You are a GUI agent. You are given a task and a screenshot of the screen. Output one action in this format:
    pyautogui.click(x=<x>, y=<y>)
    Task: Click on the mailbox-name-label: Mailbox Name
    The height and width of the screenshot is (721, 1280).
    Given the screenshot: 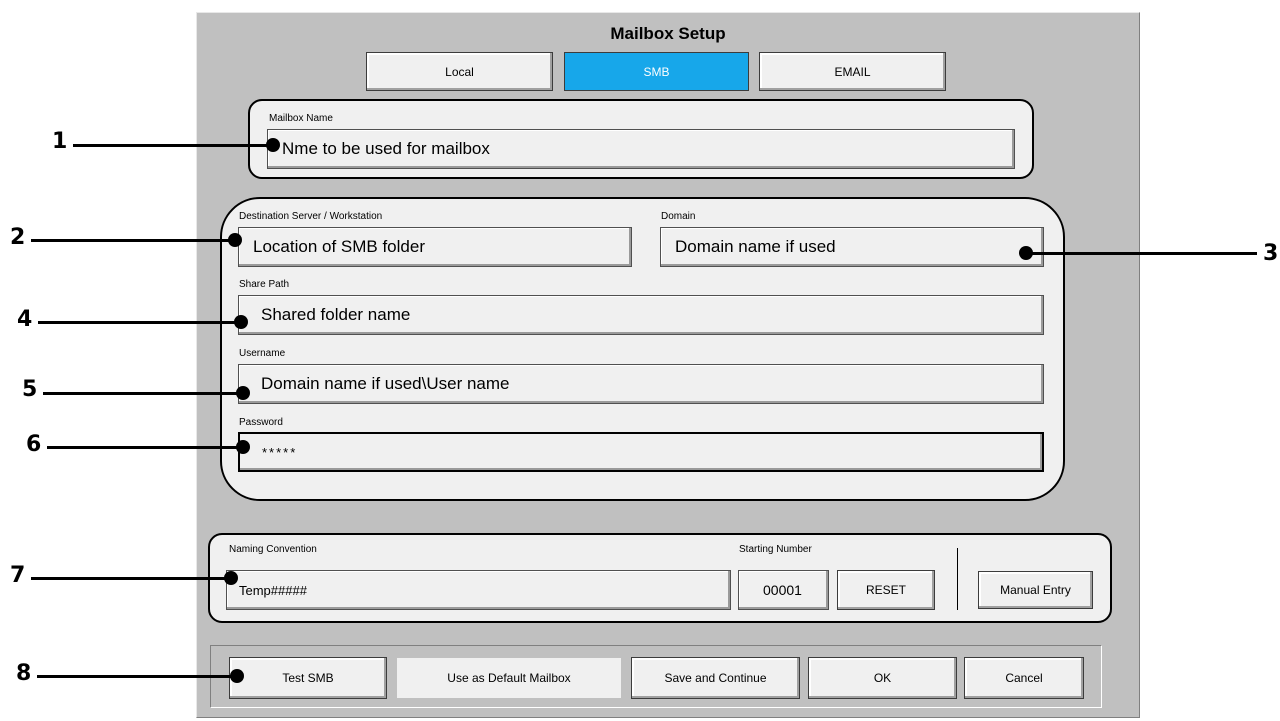 What is the action you would take?
    pyautogui.click(x=301, y=118)
    